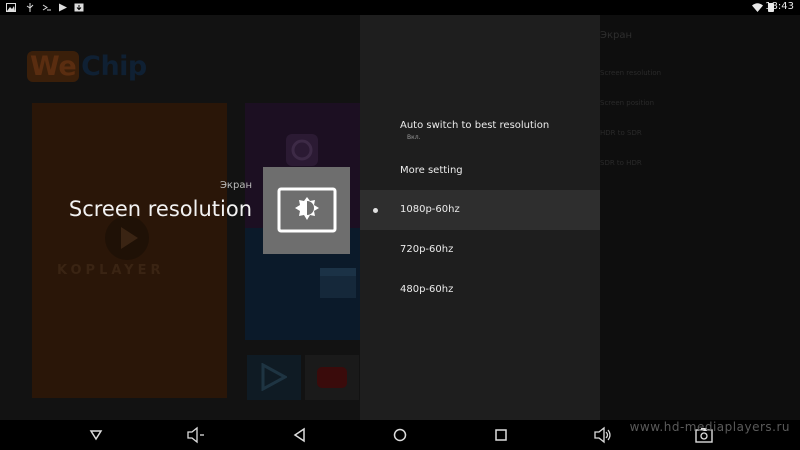 Image resolution: width=800 pixels, height=450 pixels. Describe the element at coordinates (427, 289) in the screenshot. I see `resolution-option-label: 480p-60hz` at that location.